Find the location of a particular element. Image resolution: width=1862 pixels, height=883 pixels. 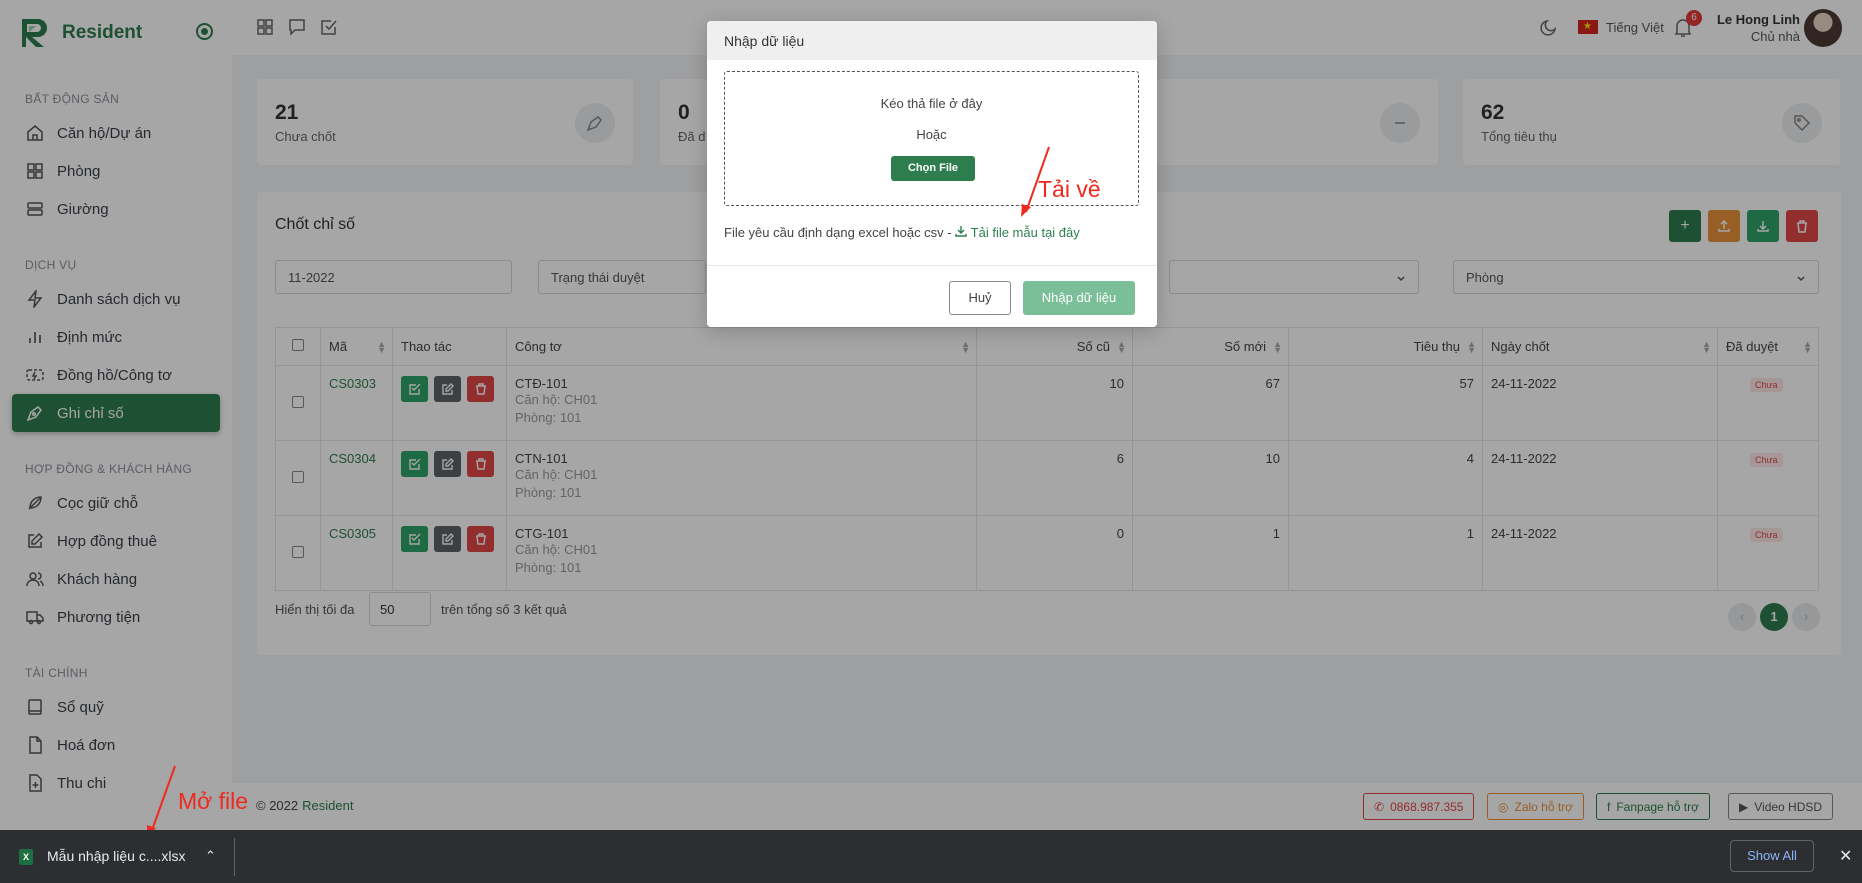

chevron-up-icon: ⌃ is located at coordinates (210, 856).